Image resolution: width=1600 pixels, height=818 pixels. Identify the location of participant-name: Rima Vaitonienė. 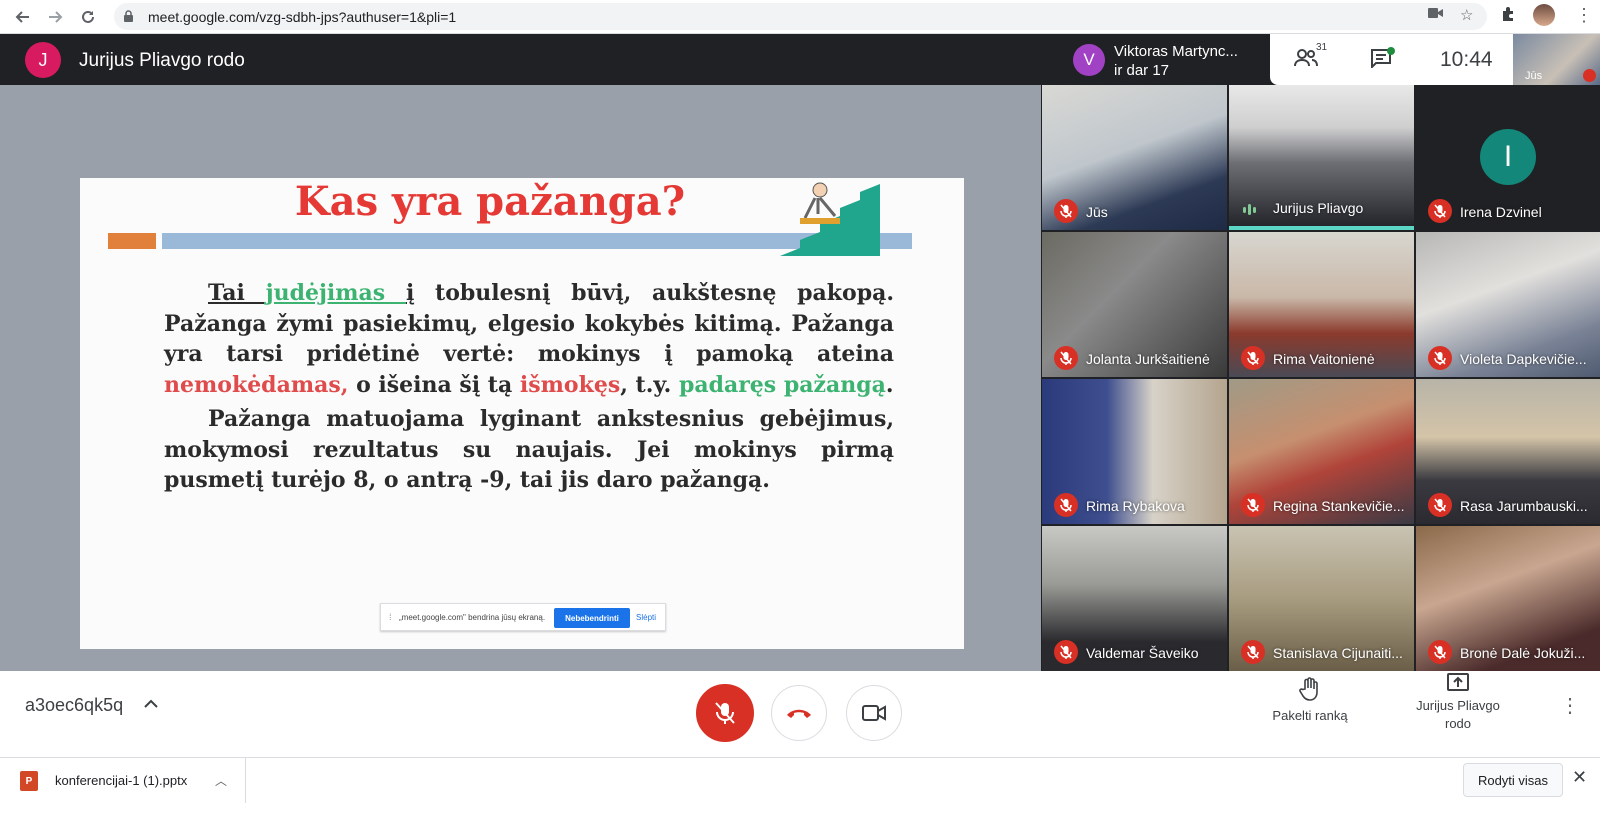
(1324, 359).